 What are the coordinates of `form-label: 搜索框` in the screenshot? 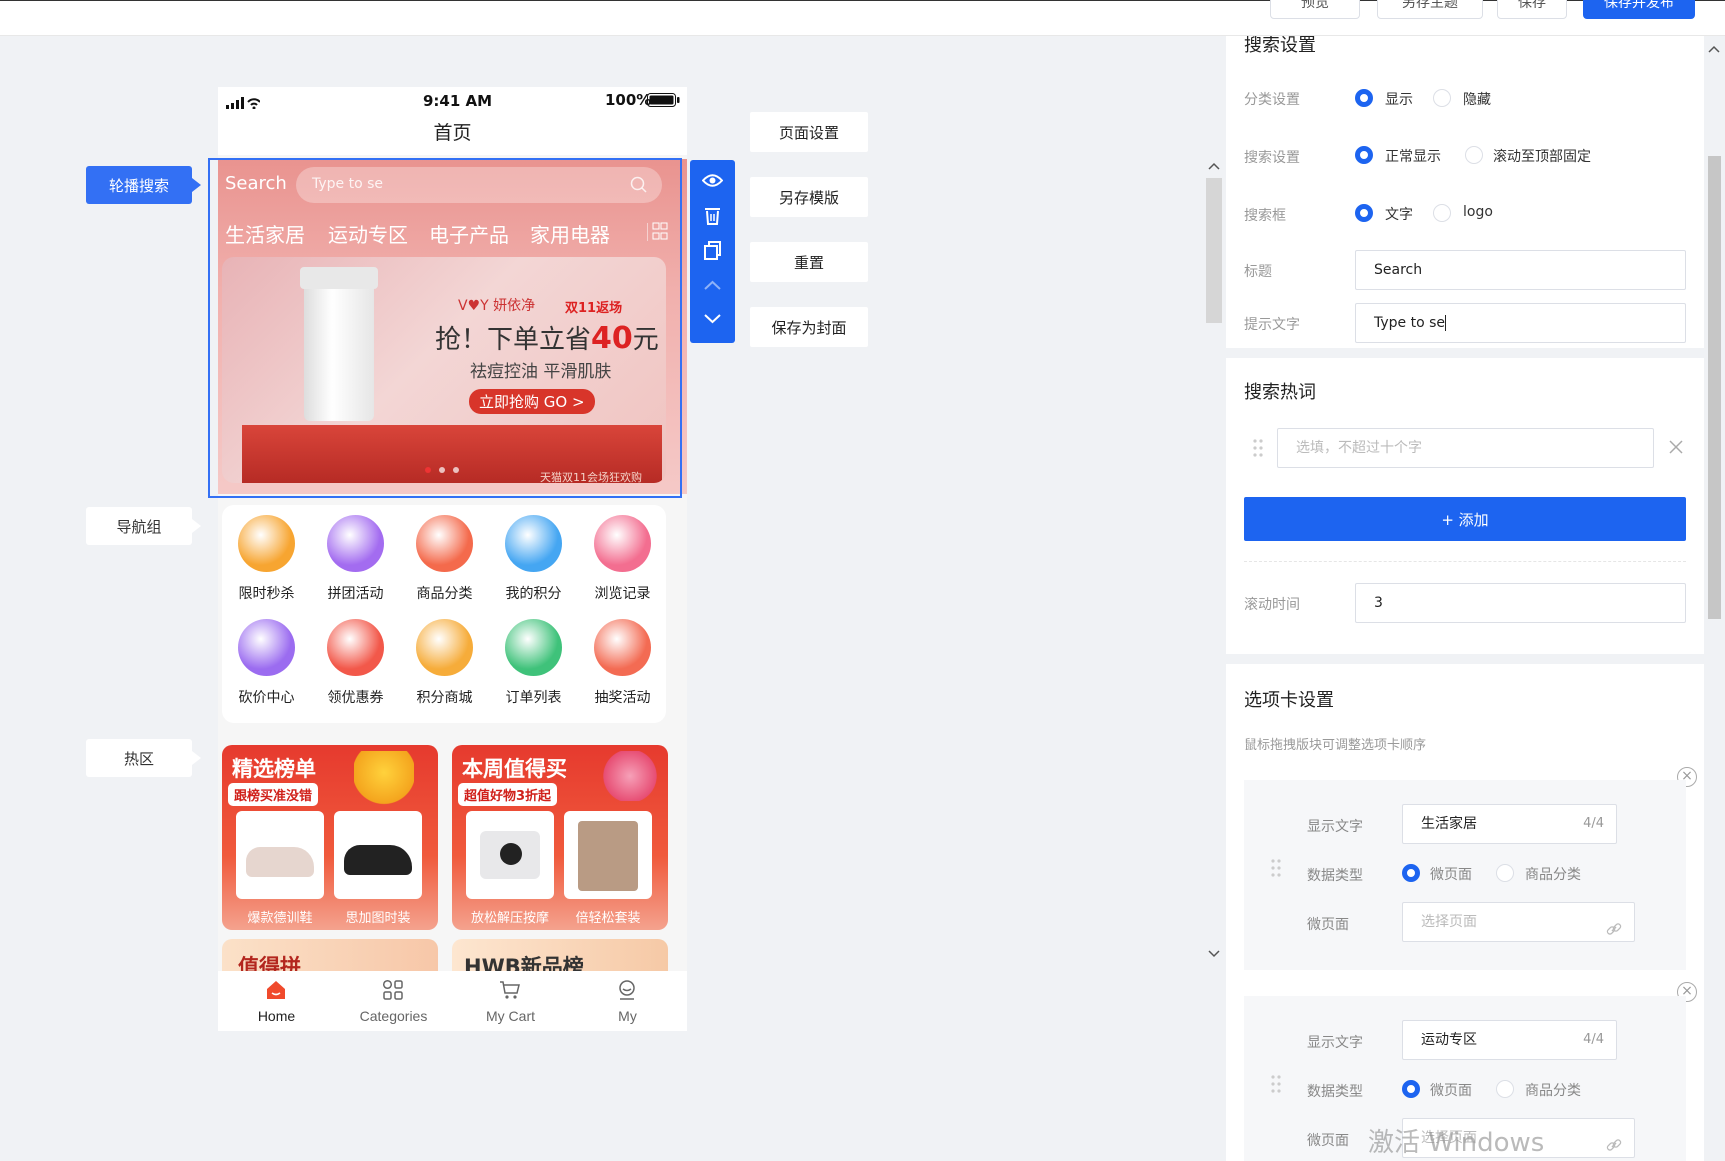 It's located at (1265, 216).